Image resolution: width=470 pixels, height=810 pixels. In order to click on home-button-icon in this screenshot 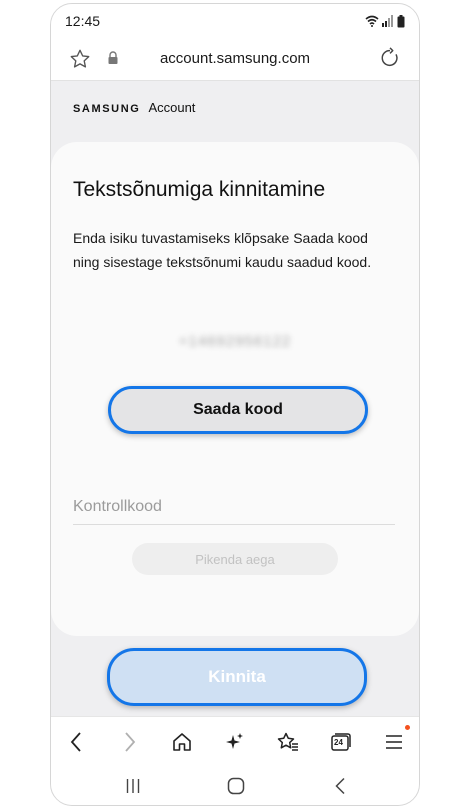, I will do `click(236, 786)`.